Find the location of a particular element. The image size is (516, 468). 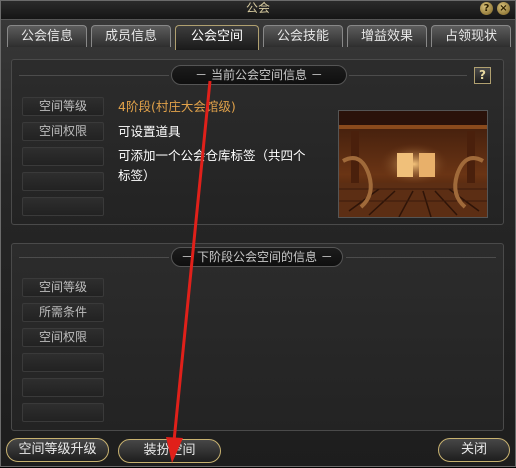

tab-guild-space: 公会空间 is located at coordinates (217, 37).